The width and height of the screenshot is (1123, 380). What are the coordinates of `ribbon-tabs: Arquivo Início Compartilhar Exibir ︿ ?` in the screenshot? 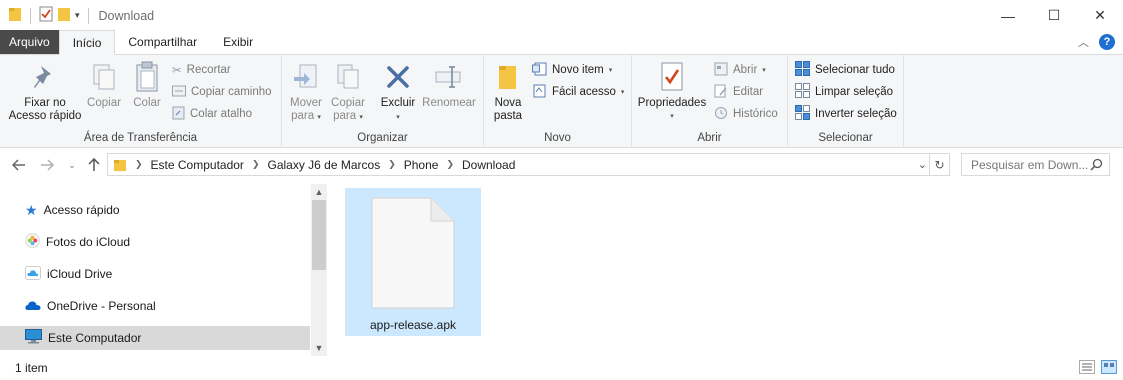 It's located at (561, 42).